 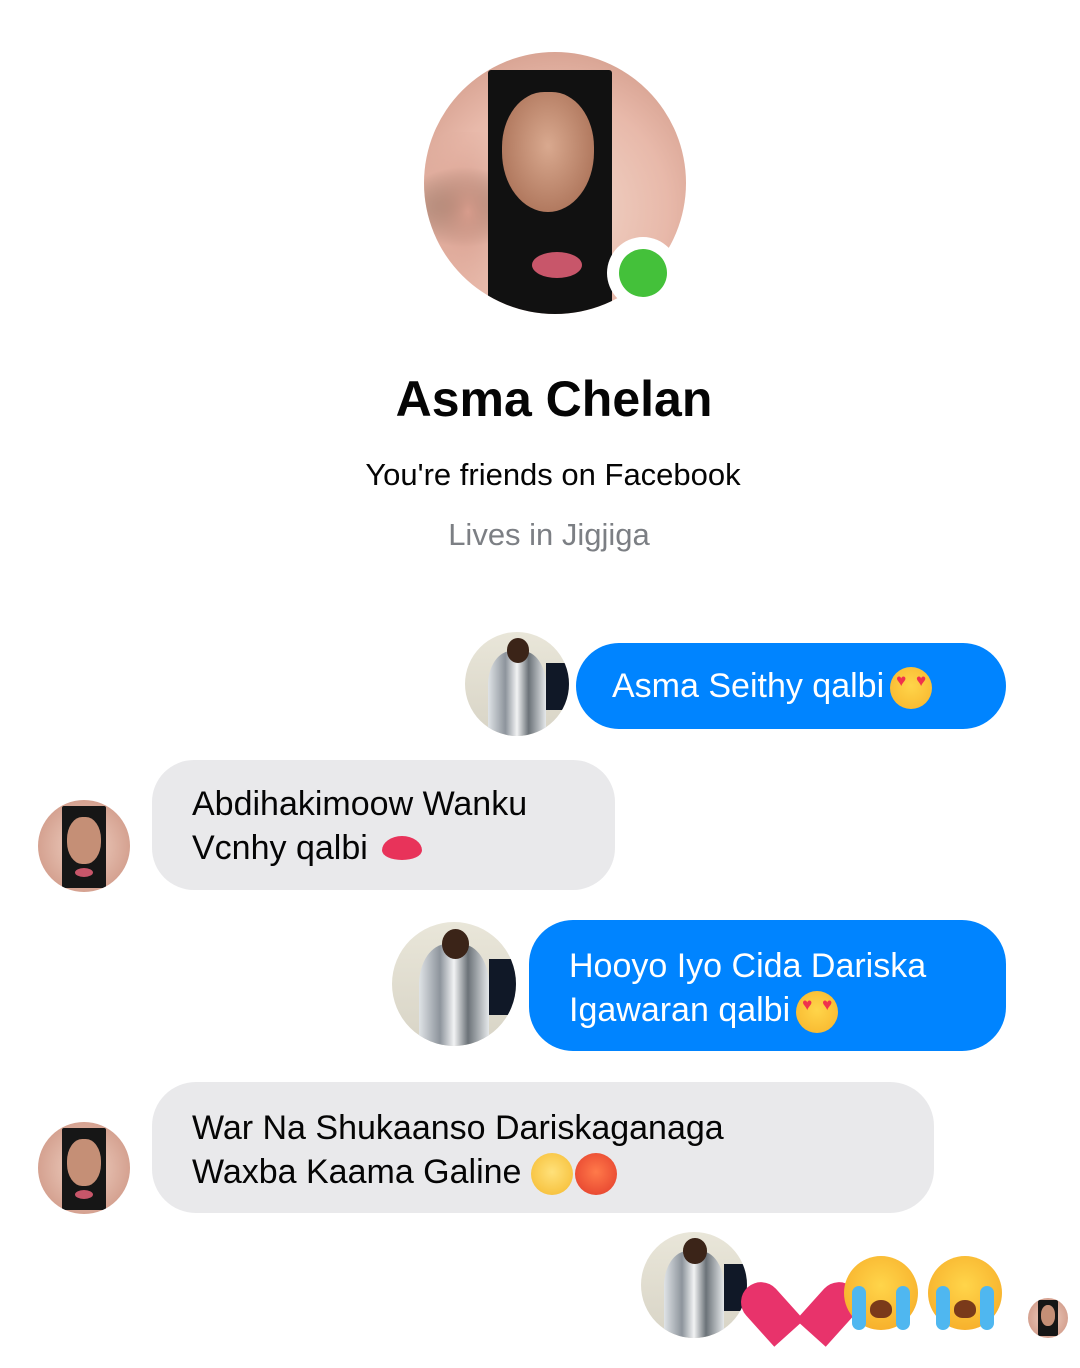 What do you see at coordinates (680, 1010) in the screenshot?
I see `message-text-line: Igawaran qalbi` at bounding box center [680, 1010].